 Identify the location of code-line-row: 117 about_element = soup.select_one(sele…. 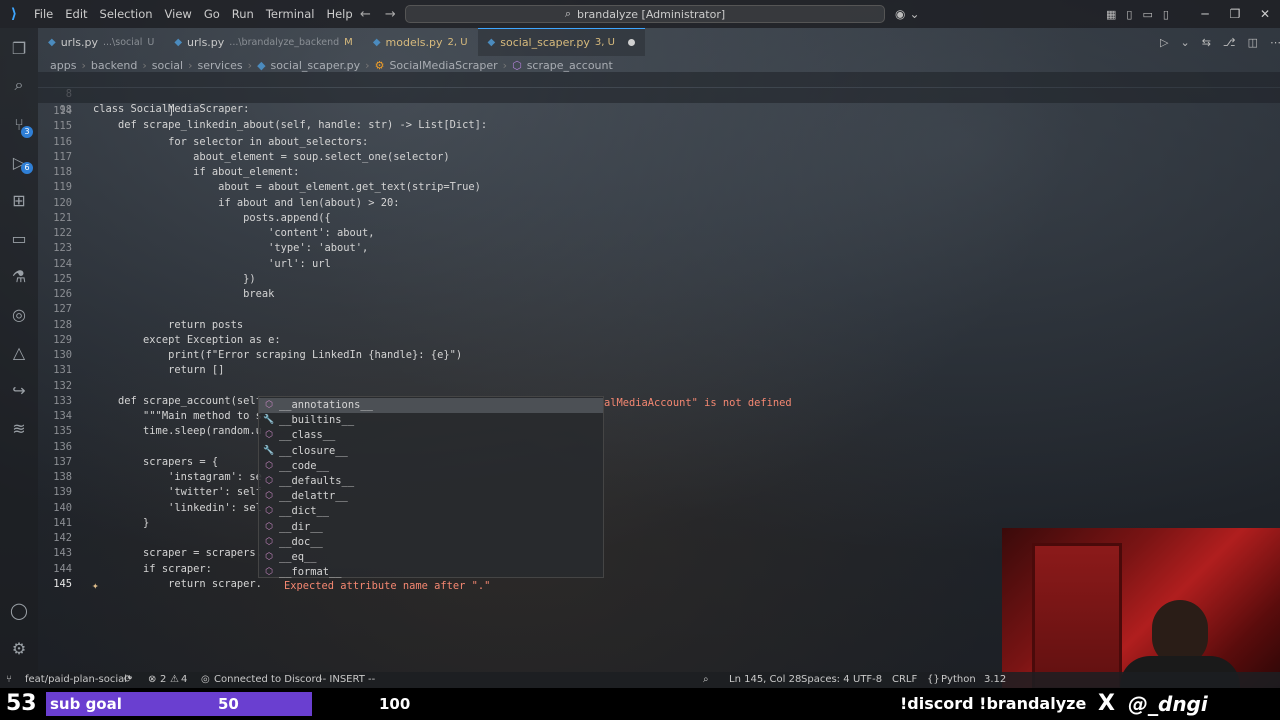
(659, 157).